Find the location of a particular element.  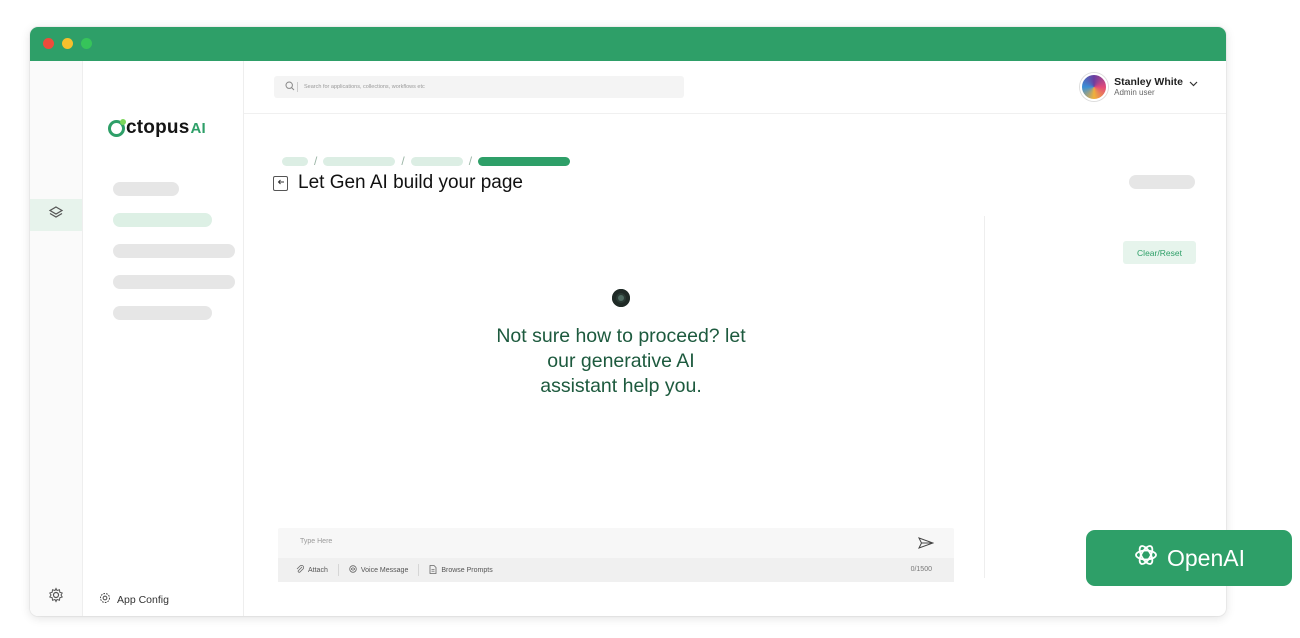

arrow-left-icon is located at coordinates (281, 183).